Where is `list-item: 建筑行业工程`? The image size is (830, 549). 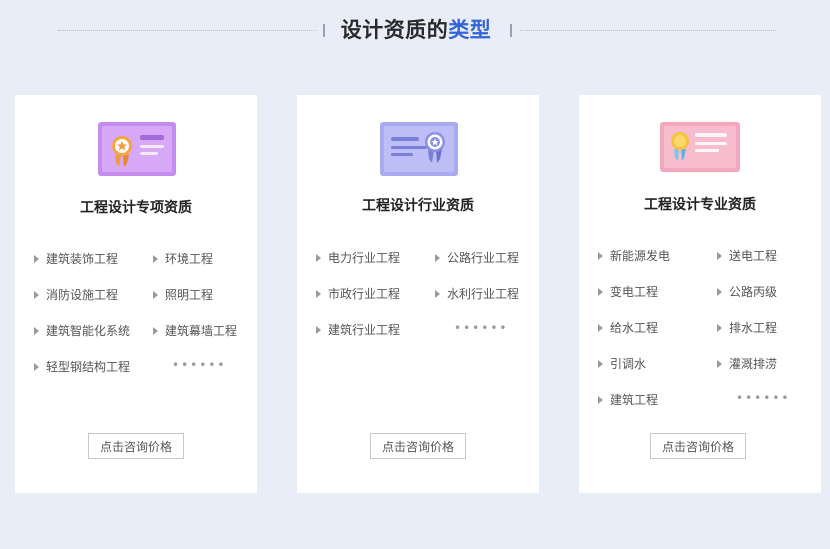 list-item: 建筑行业工程 is located at coordinates (358, 329).